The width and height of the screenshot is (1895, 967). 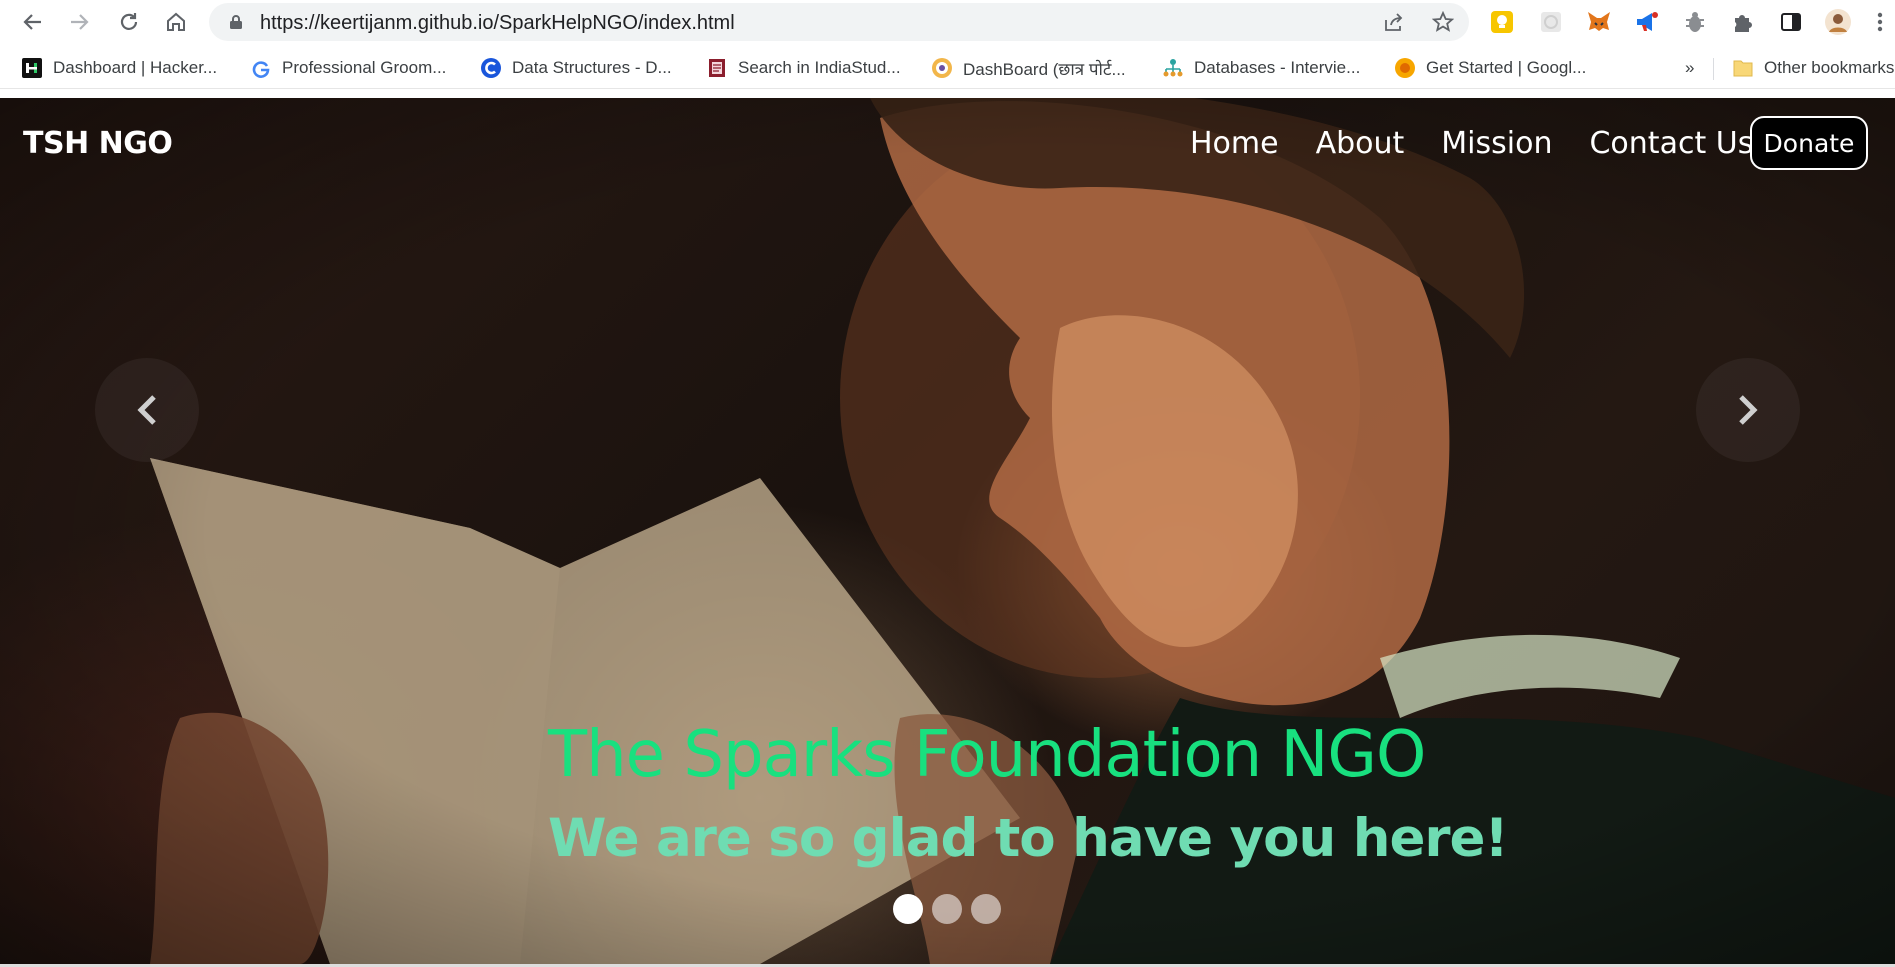 I want to click on sitemap-icon, so click(x=1173, y=68).